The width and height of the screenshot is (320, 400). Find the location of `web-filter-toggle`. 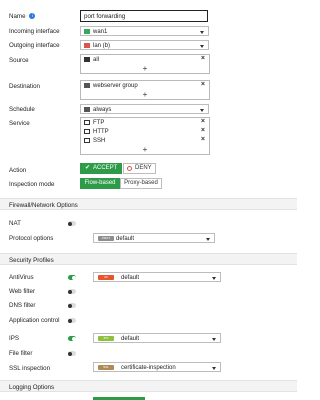

web-filter-toggle is located at coordinates (72, 291).